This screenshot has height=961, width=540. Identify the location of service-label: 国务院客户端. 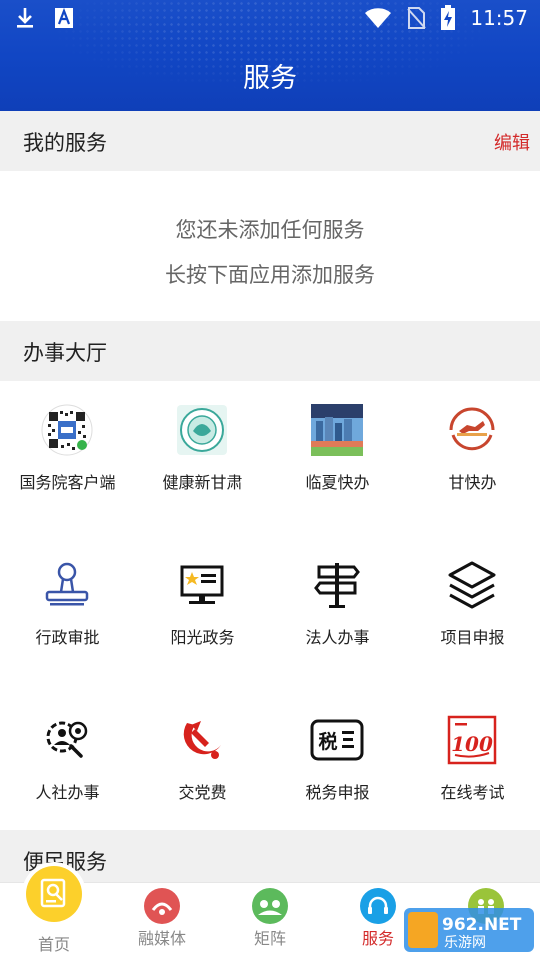
(67, 482).